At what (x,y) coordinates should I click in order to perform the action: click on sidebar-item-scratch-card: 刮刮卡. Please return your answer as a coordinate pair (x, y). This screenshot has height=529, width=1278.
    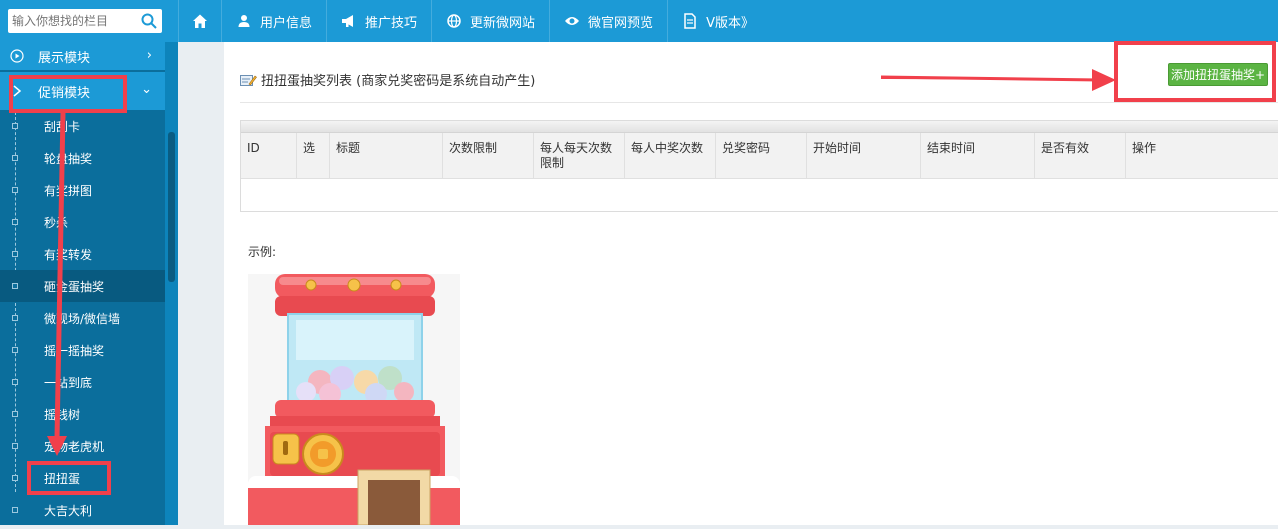
    Looking at the image, I should click on (89, 126).